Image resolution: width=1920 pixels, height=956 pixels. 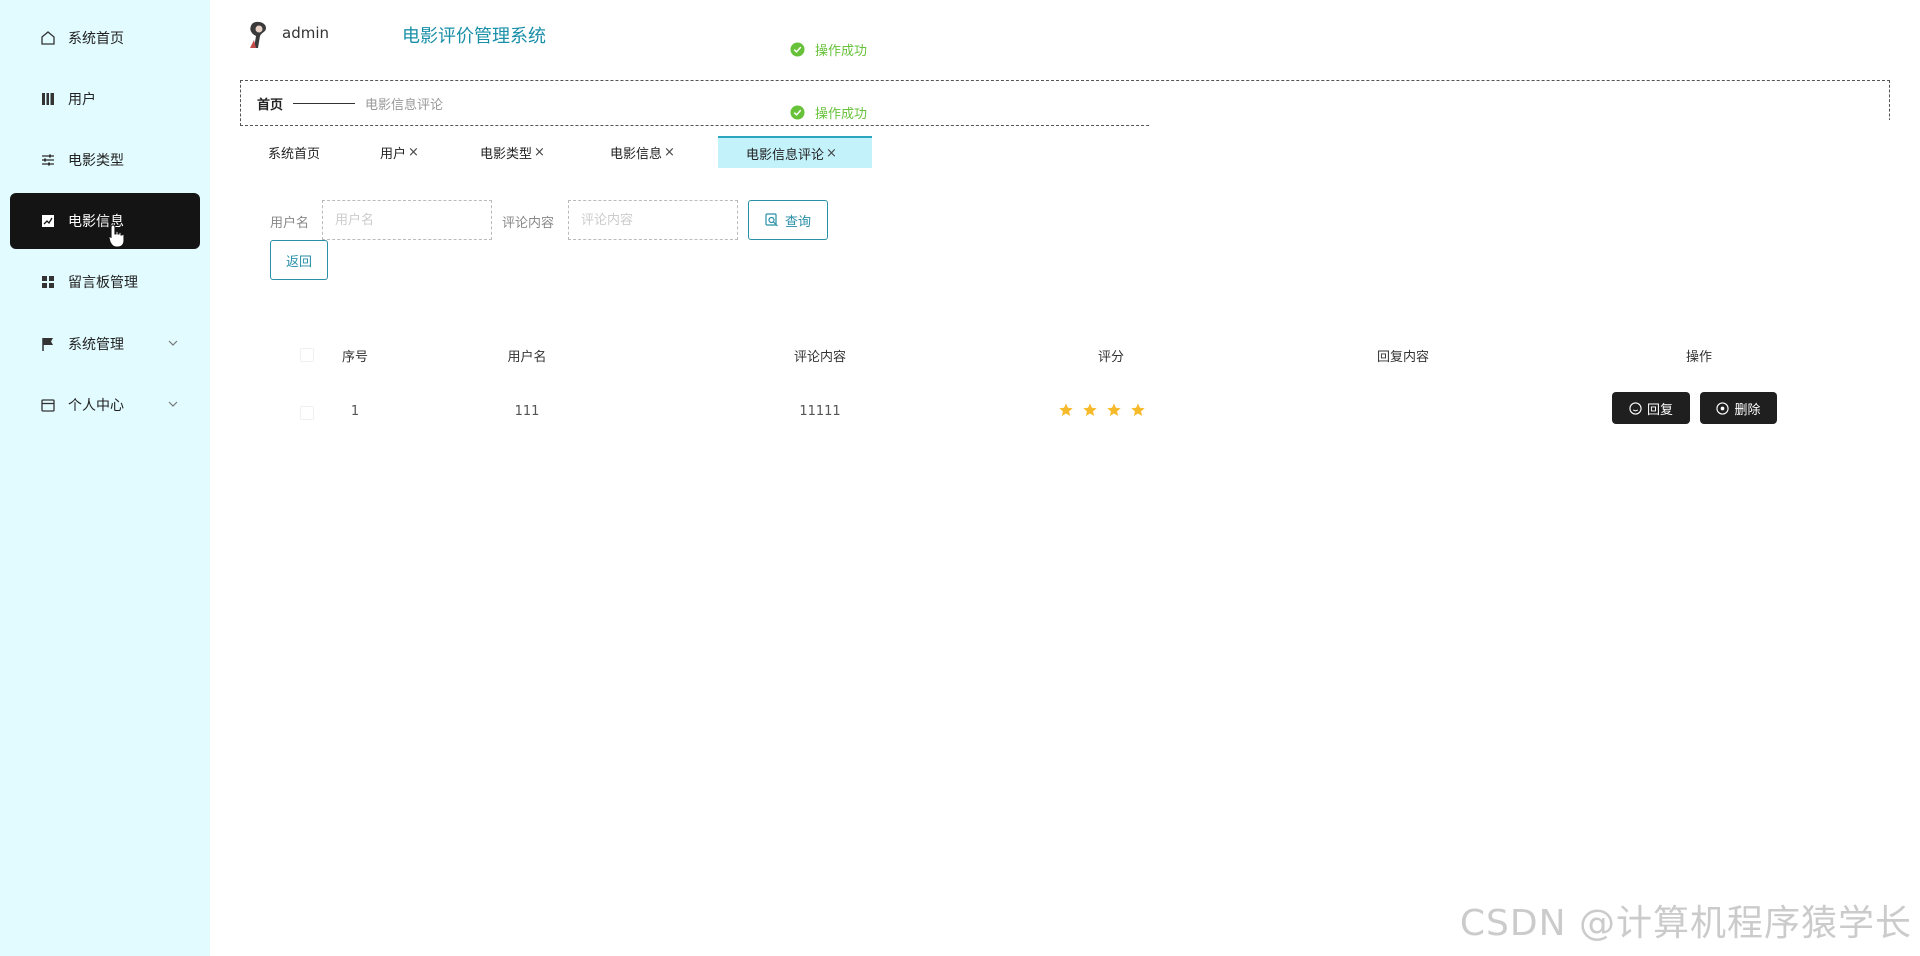 I want to click on tab-label: 电影类型, so click(x=506, y=154).